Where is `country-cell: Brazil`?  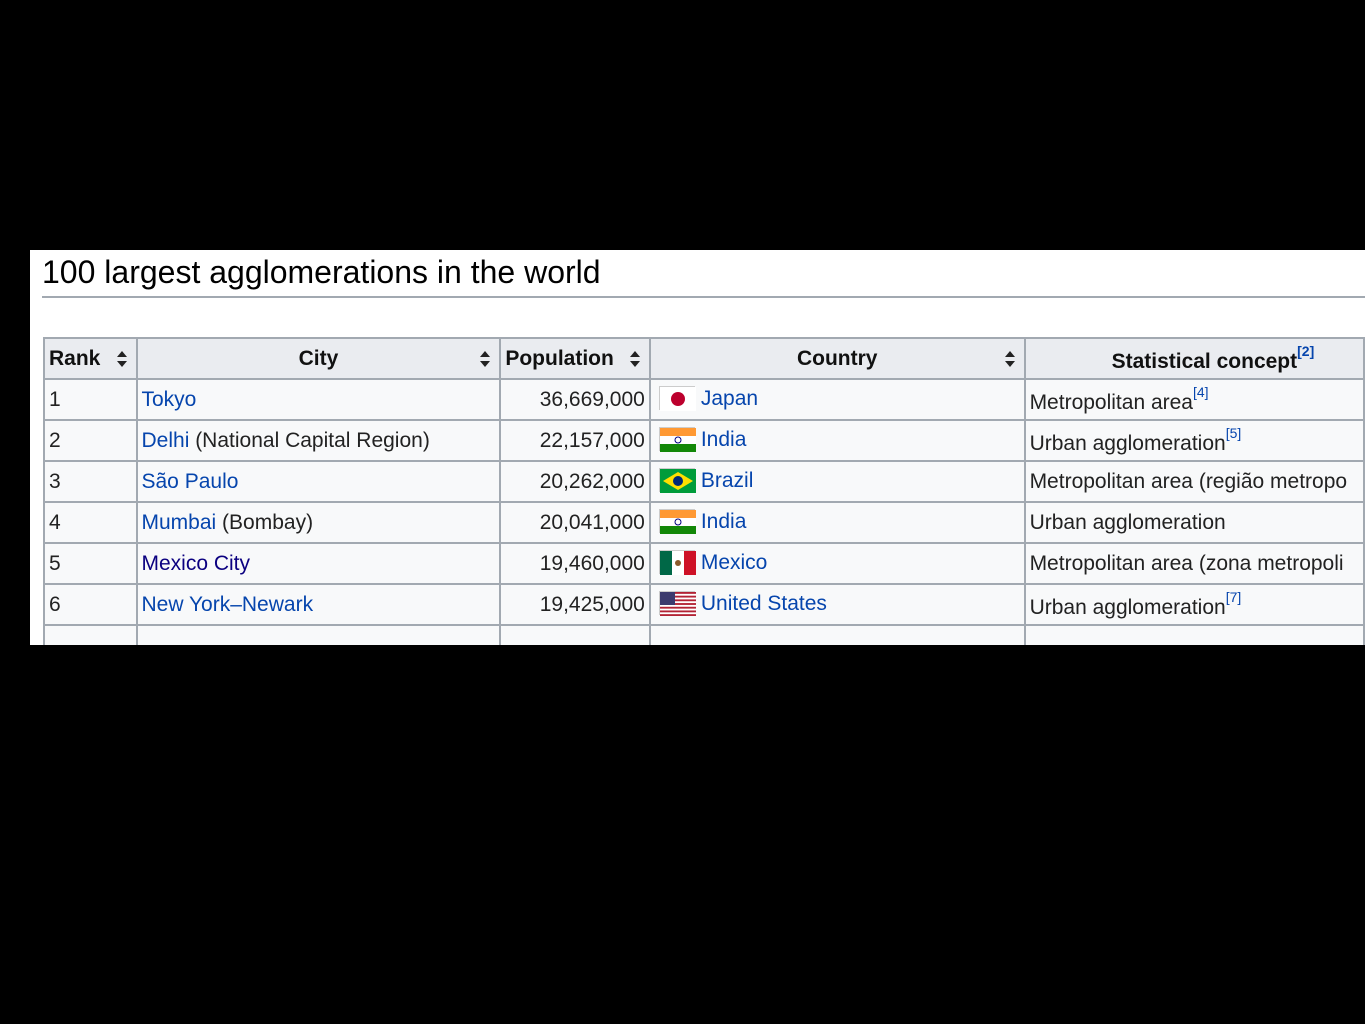
country-cell: Brazil is located at coordinates (837, 481).